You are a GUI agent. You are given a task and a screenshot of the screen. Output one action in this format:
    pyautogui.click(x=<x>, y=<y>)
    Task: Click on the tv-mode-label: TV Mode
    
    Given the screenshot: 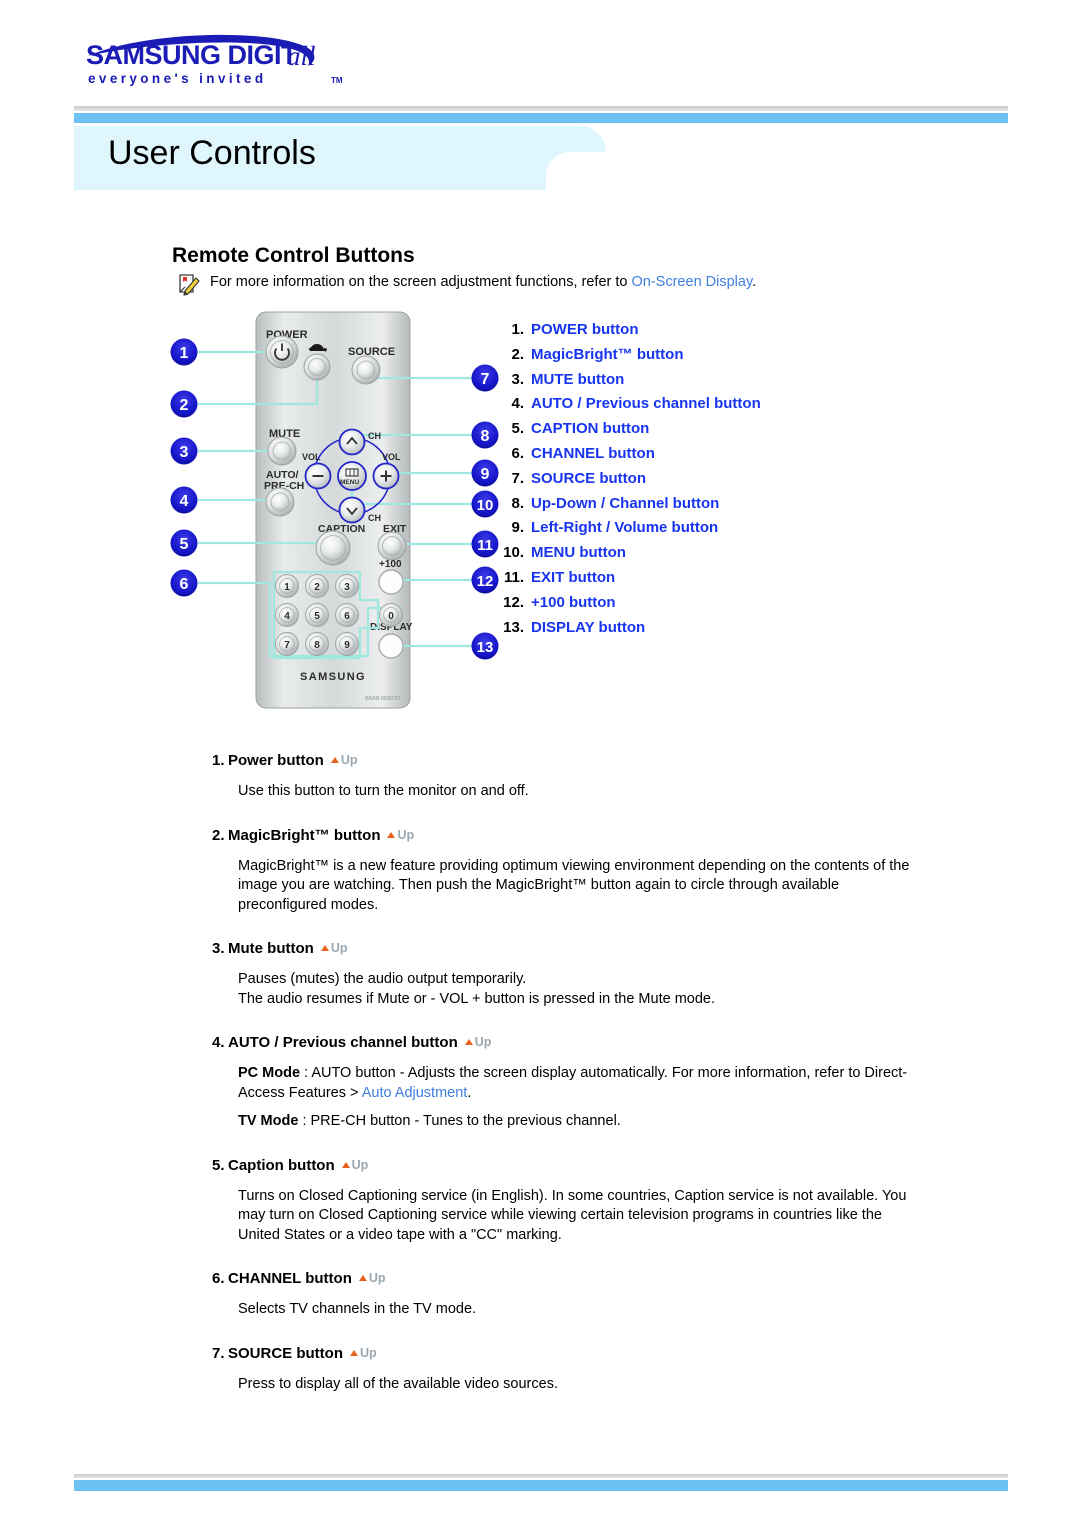 What is the action you would take?
    pyautogui.click(x=268, y=1121)
    